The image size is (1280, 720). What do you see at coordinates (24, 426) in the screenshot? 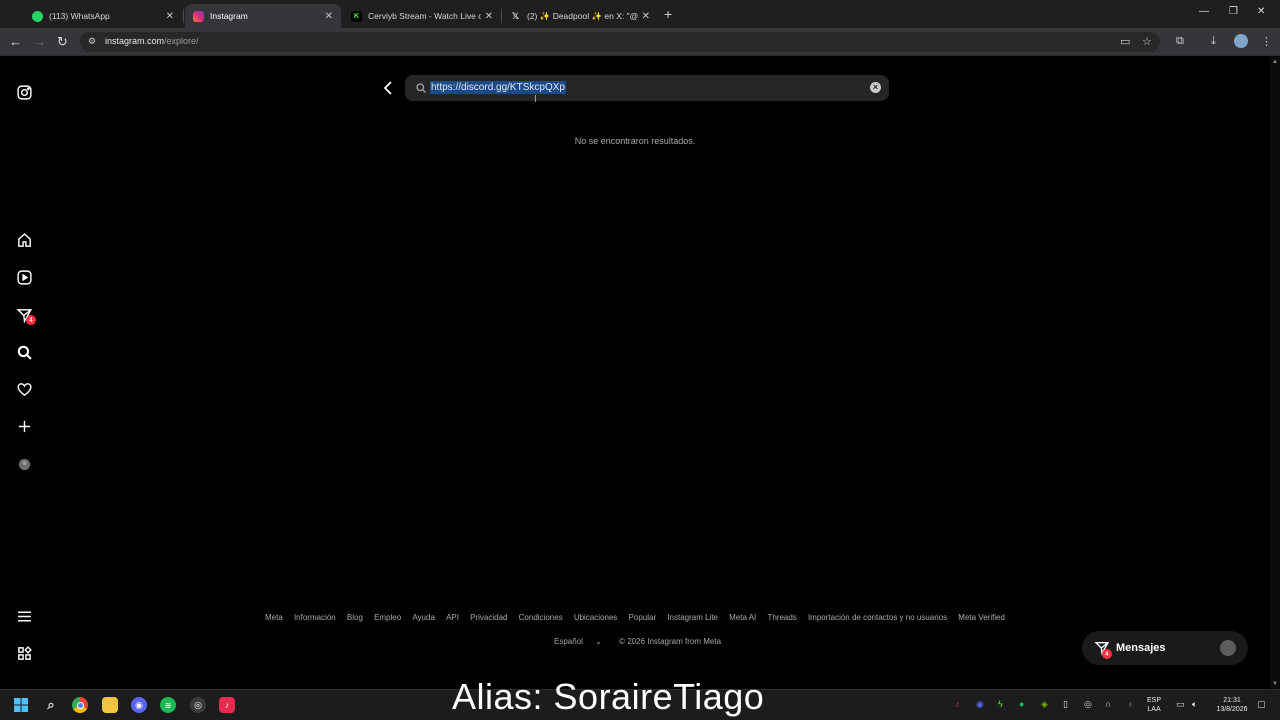
I see `create-plus-icon` at bounding box center [24, 426].